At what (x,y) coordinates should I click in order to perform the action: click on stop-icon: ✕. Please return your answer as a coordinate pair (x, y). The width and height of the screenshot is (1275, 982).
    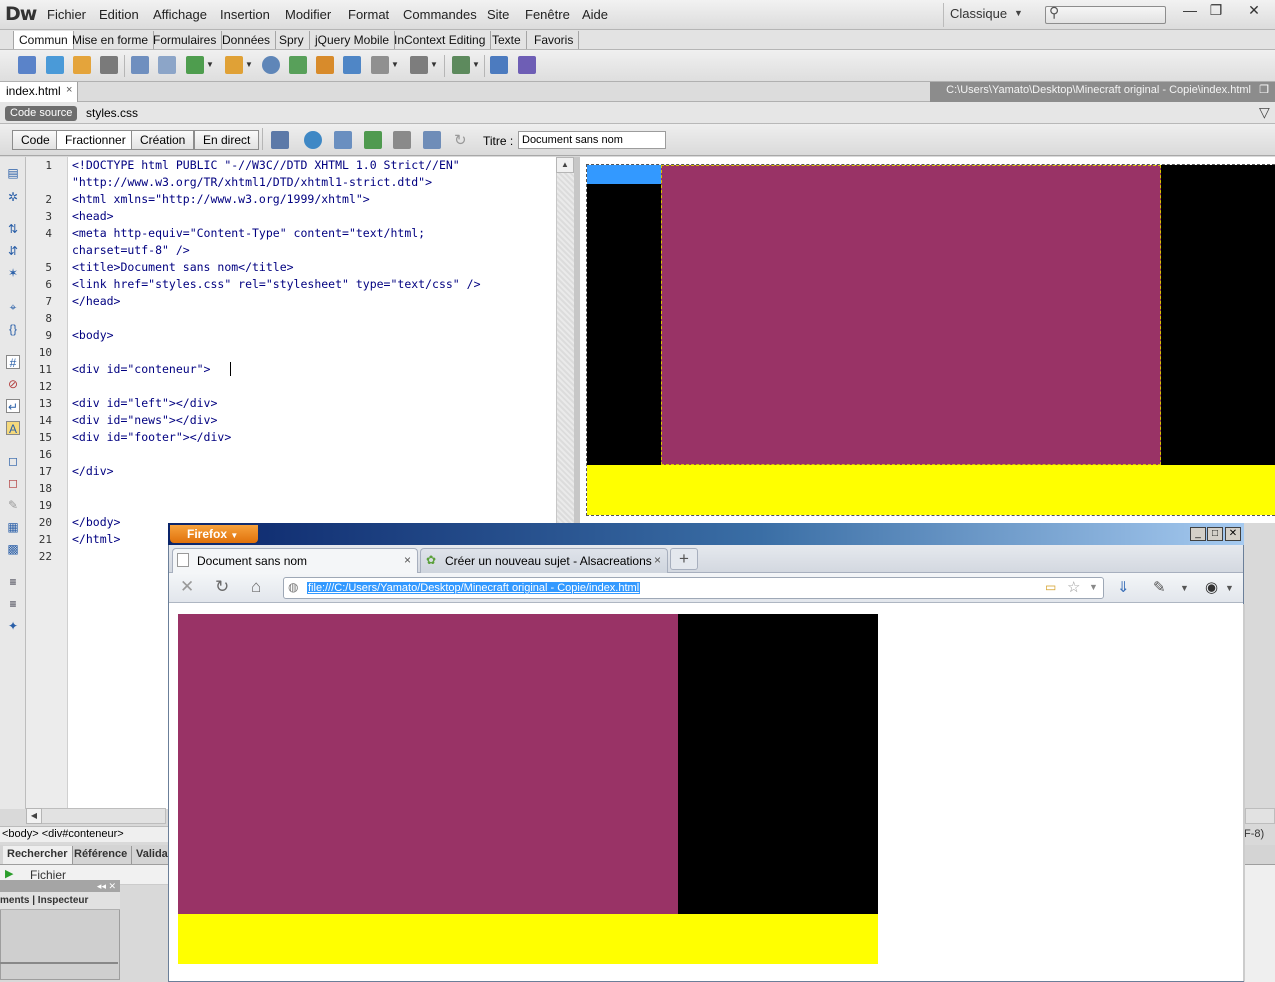
    Looking at the image, I should click on (187, 587).